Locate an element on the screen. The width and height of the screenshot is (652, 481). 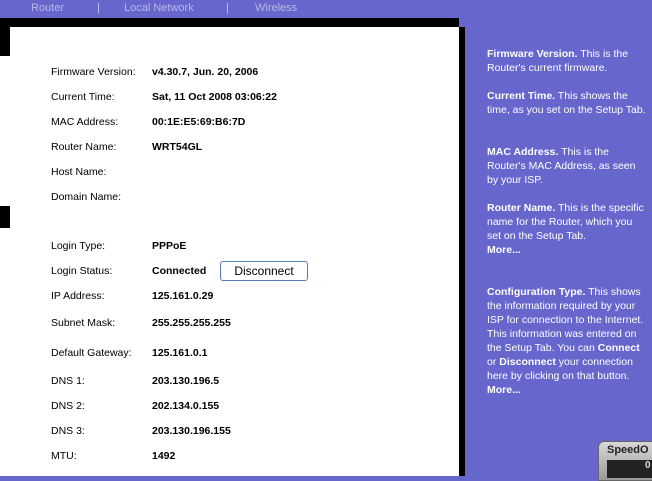
speed-widget-readout: 0 is located at coordinates (629, 469).